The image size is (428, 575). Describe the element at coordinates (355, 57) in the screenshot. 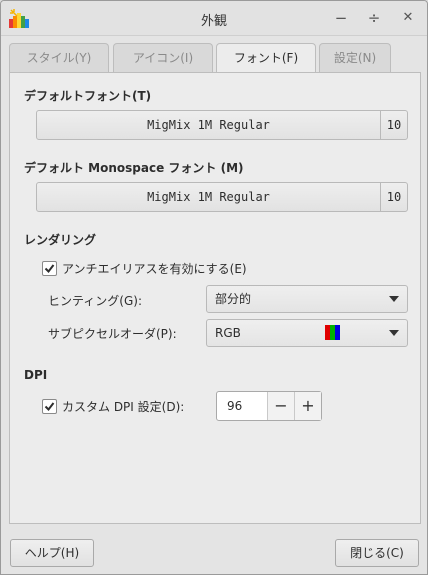

I see `tab-settings: 設定(N)` at that location.